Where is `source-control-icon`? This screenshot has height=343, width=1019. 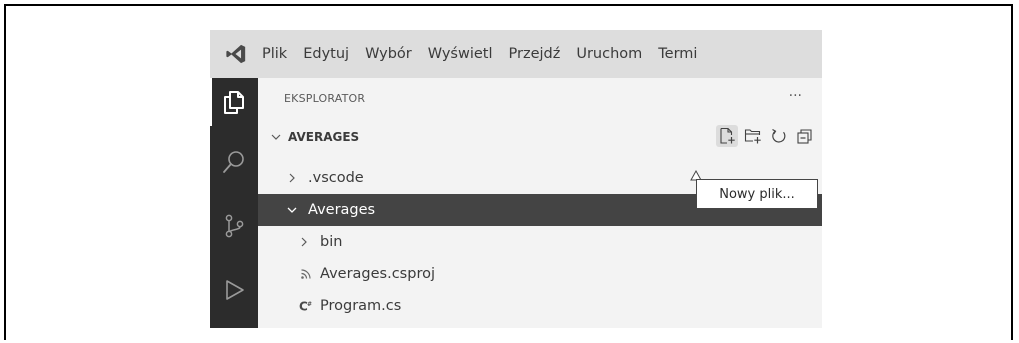
source-control-icon is located at coordinates (234, 226).